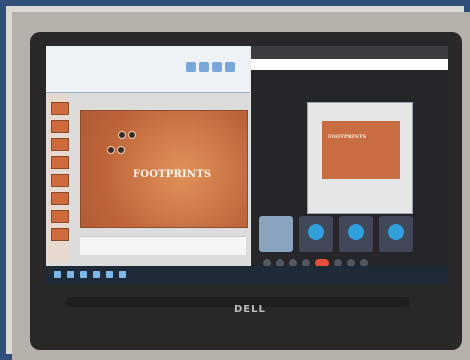 The height and width of the screenshot is (360, 470). I want to click on notes-pane, so click(163, 245).